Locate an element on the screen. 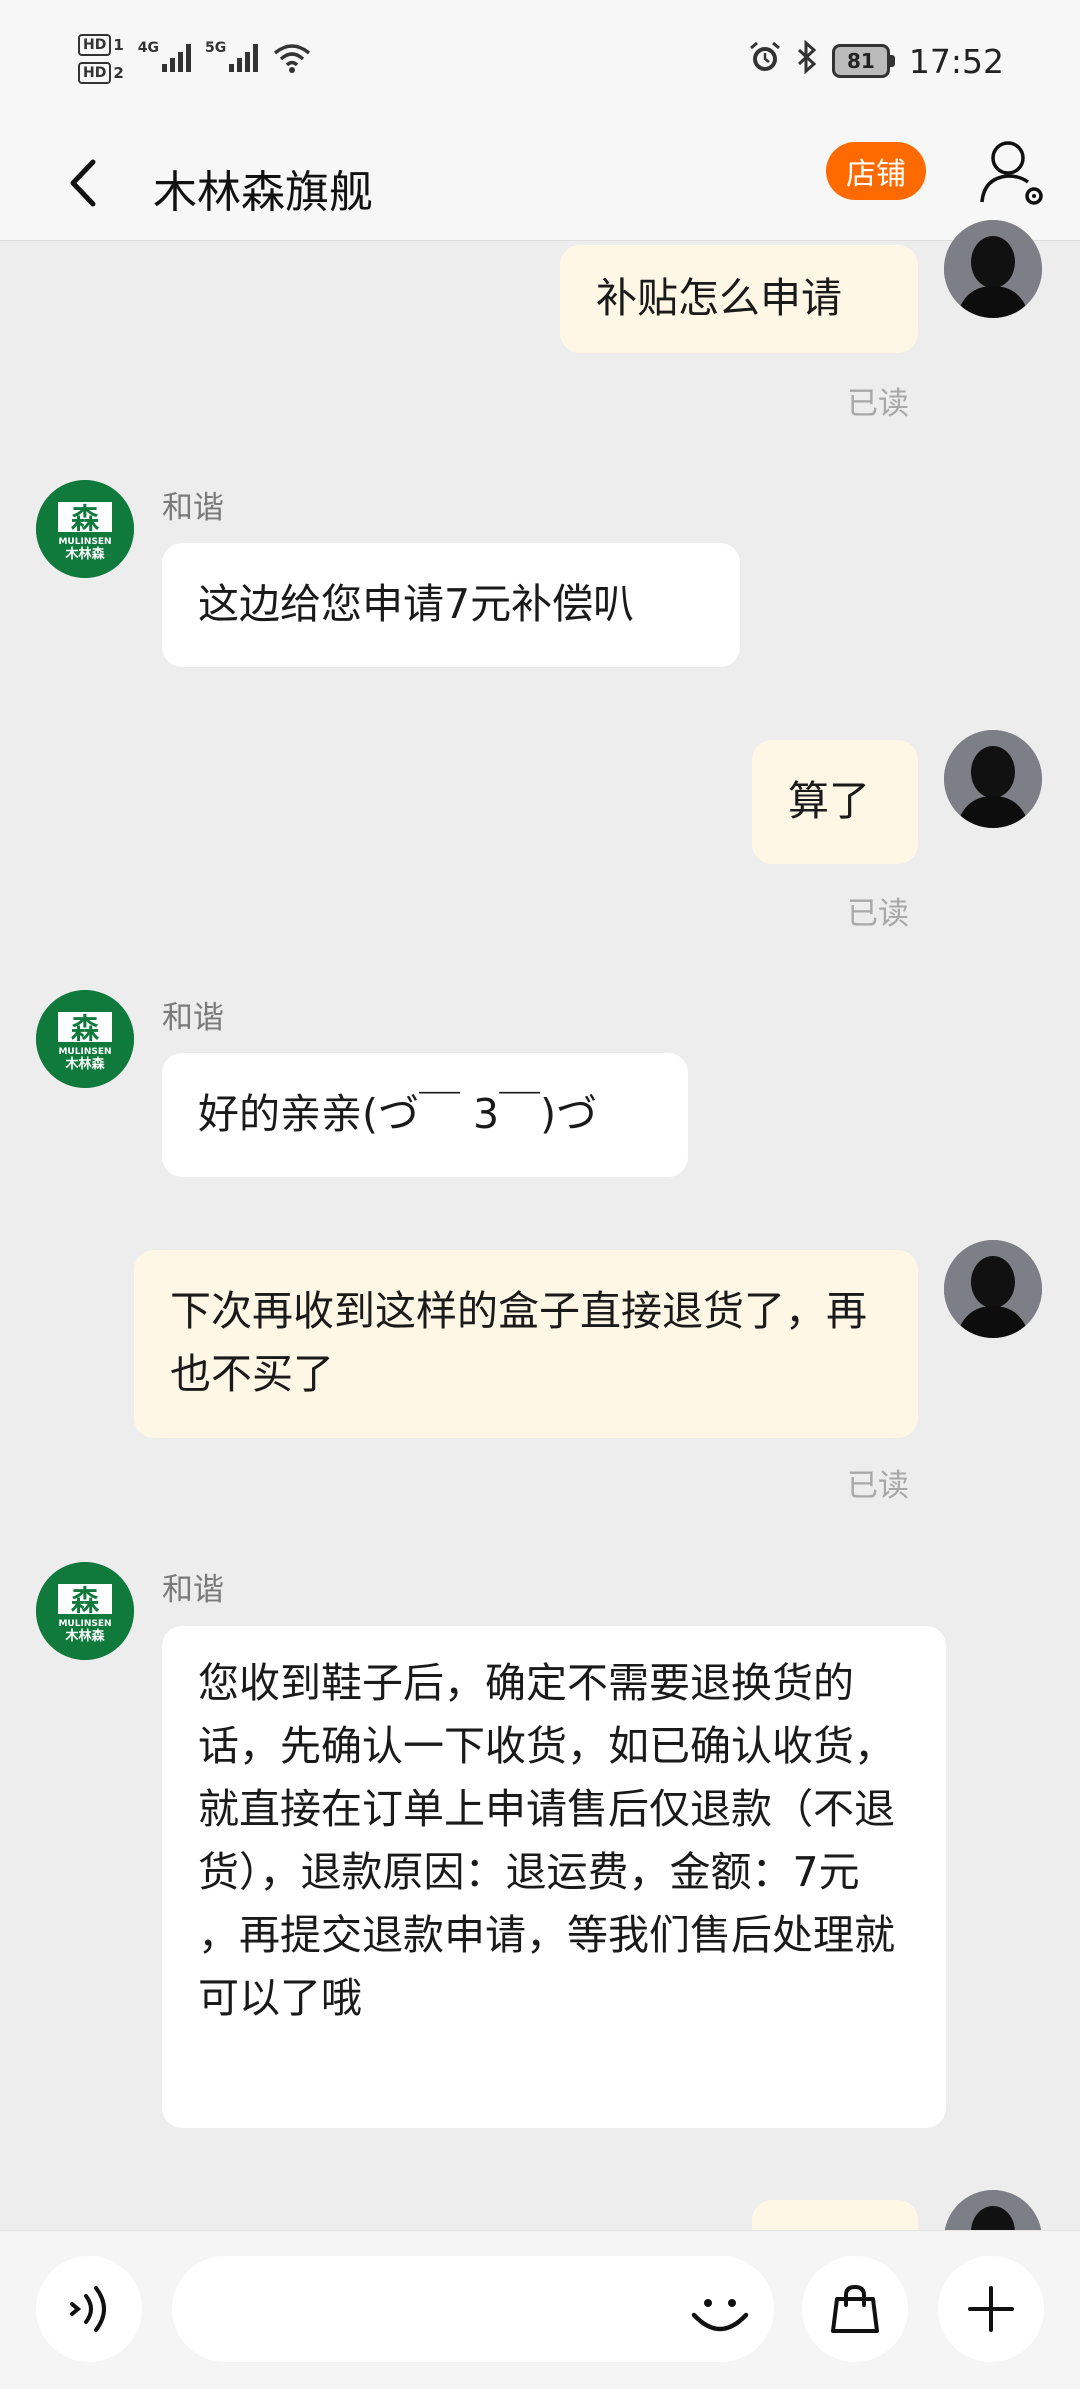 The width and height of the screenshot is (1080, 2389). voice-button is located at coordinates (89, 2309).